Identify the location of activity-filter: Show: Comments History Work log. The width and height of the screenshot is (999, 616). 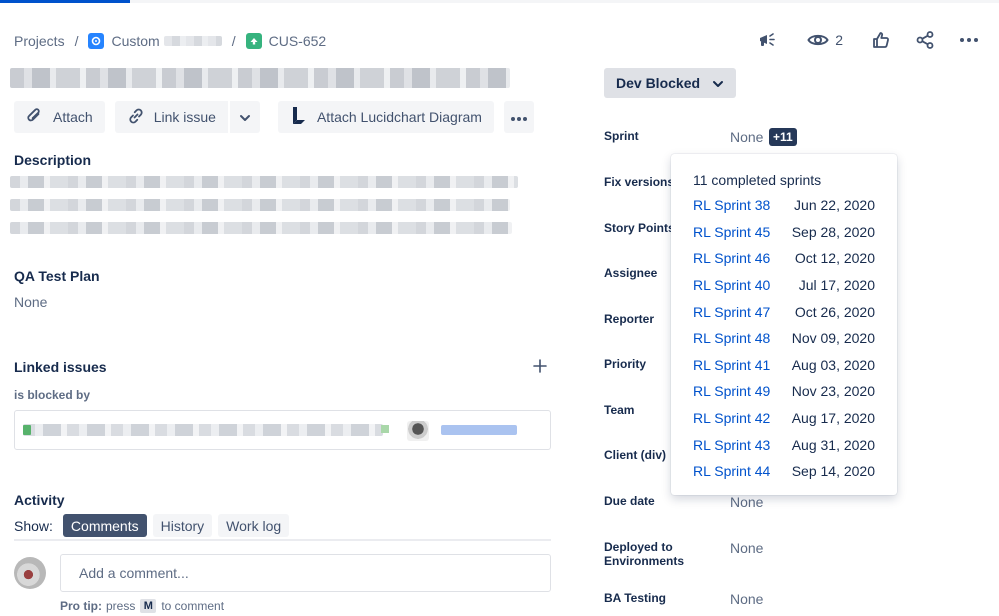
(154, 525).